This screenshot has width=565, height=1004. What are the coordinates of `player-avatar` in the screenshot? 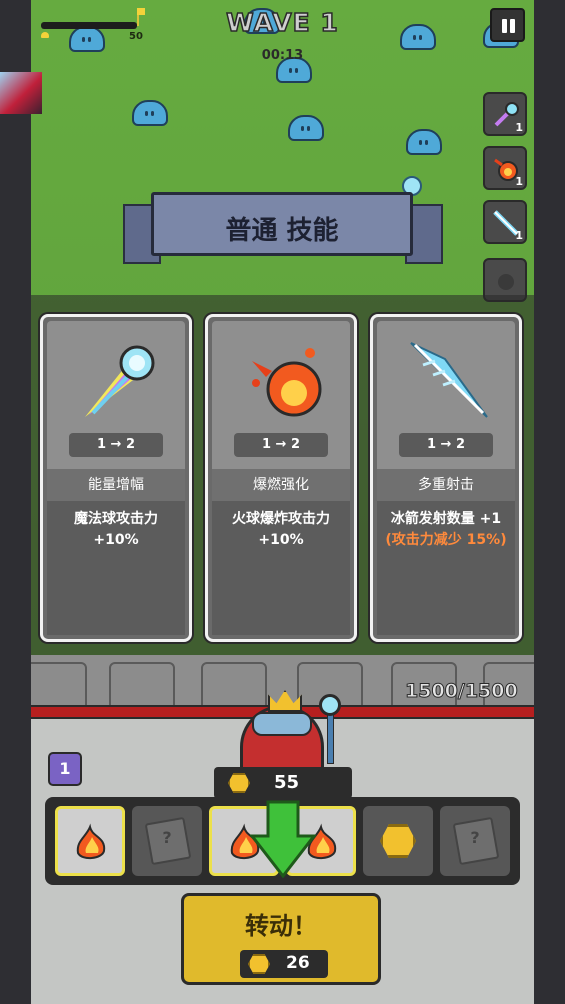 It's located at (21, 93).